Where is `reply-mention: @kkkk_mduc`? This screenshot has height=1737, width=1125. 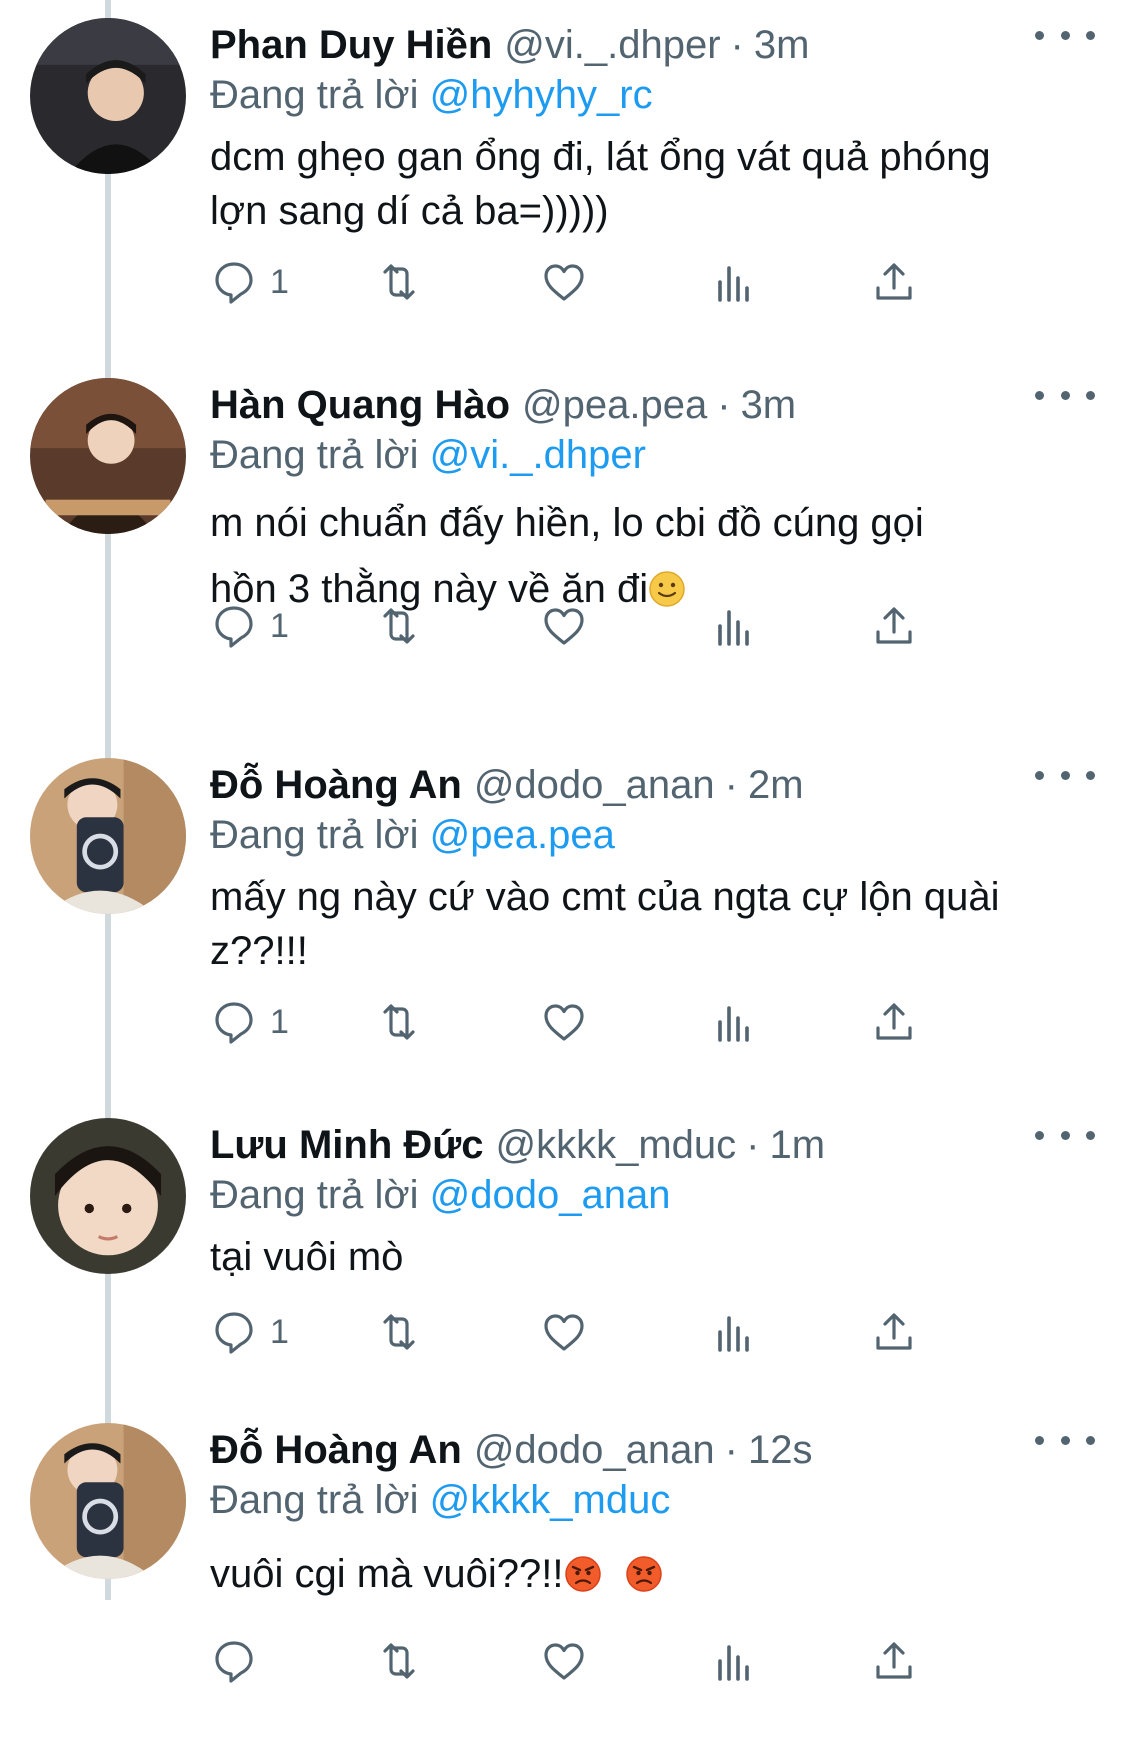 reply-mention: @kkkk_mduc is located at coordinates (550, 1500).